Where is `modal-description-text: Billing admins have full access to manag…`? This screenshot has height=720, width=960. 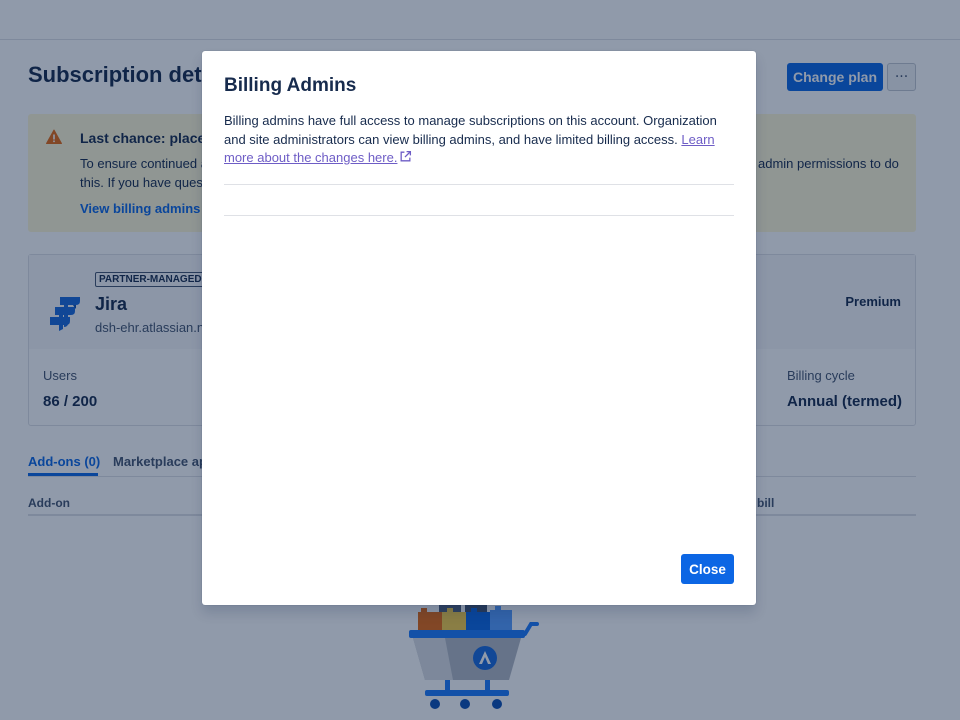 modal-description-text: Billing admins have full access to manag… is located at coordinates (470, 130).